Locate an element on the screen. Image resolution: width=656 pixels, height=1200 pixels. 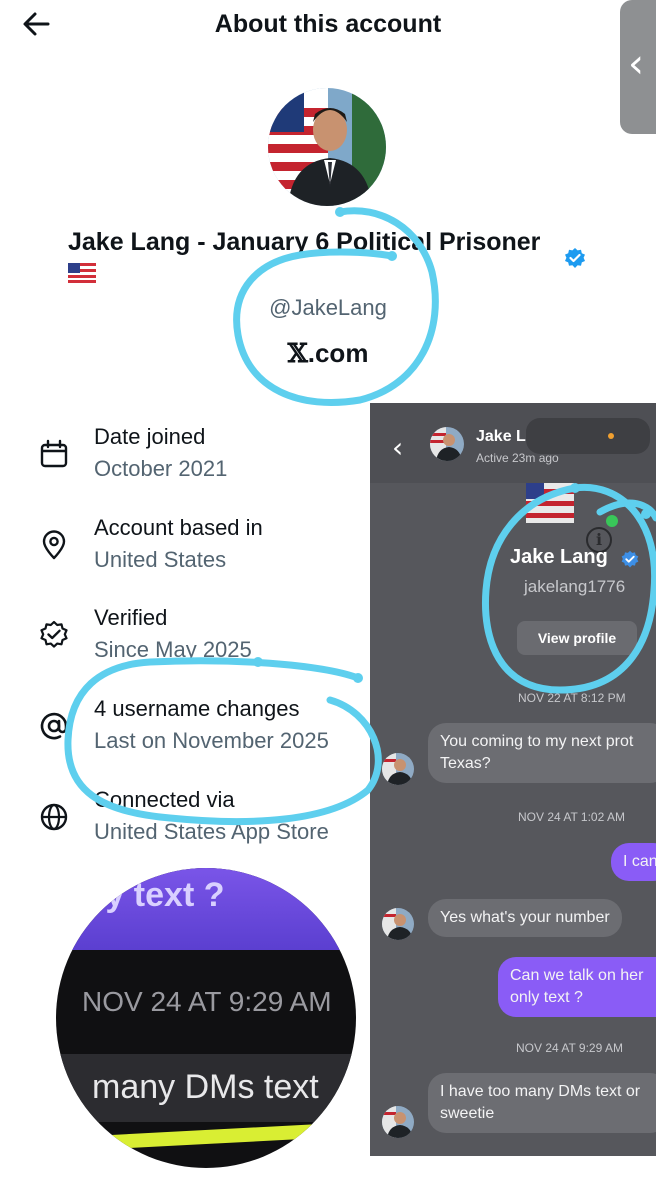
globe-icon is located at coordinates (54, 817).